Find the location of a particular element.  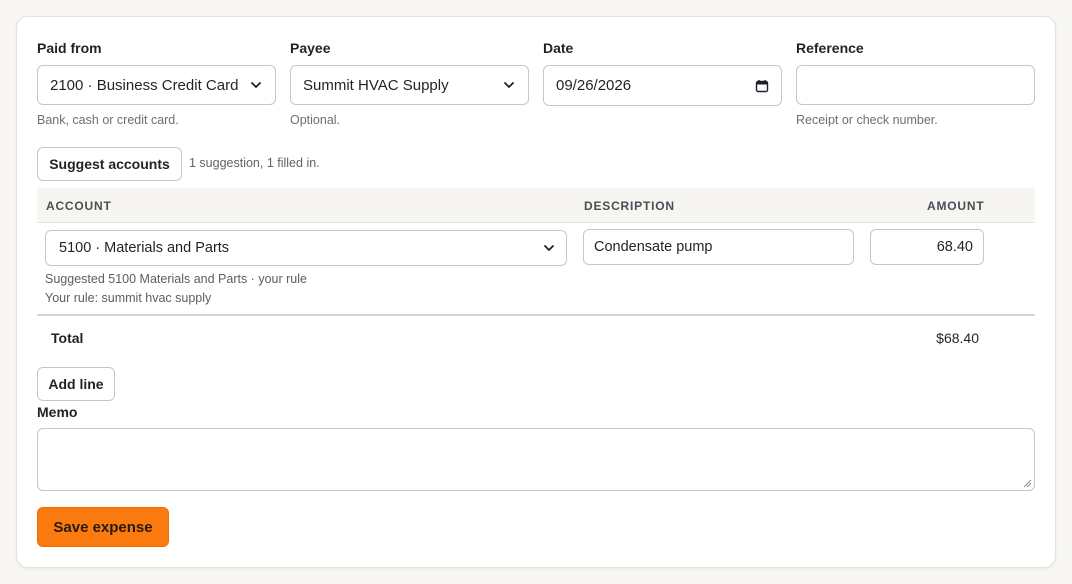

rule-note: Your rule: summit hvac supply is located at coordinates (128, 298).